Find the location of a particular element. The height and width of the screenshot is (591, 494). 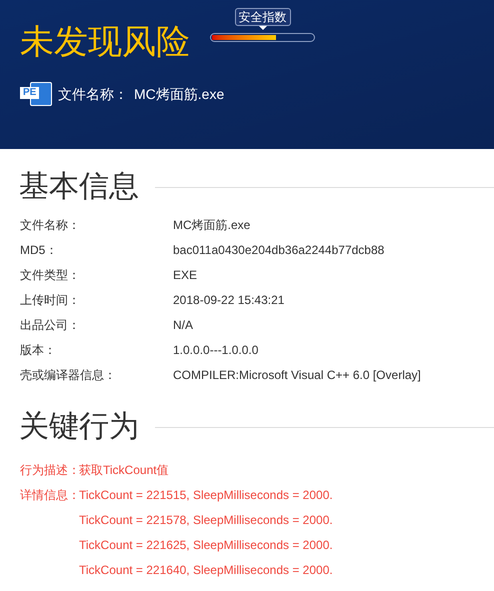

detail-line: TickCount = 221625, SleepMilliseconds = 2000. is located at coordinates (206, 545).